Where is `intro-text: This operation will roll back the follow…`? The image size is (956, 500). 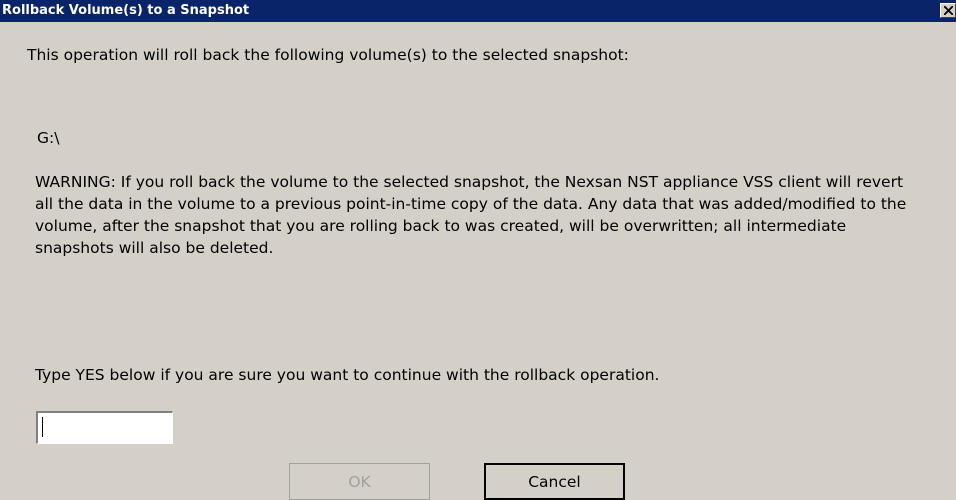 intro-text: This operation will roll back the follow… is located at coordinates (328, 55).